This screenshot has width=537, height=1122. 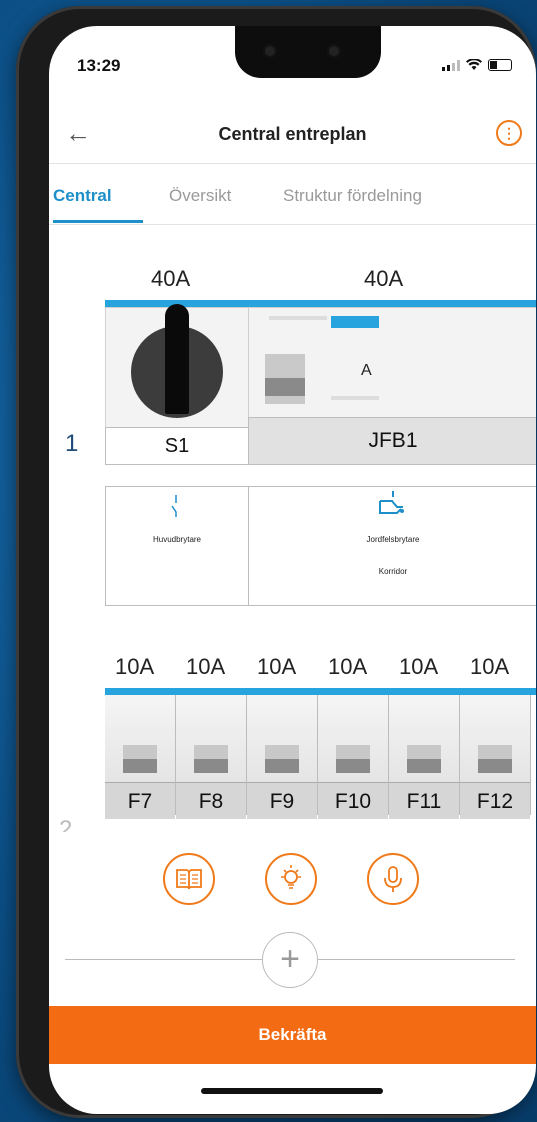 I want to click on home-indicator, so click(x=292, y=1091).